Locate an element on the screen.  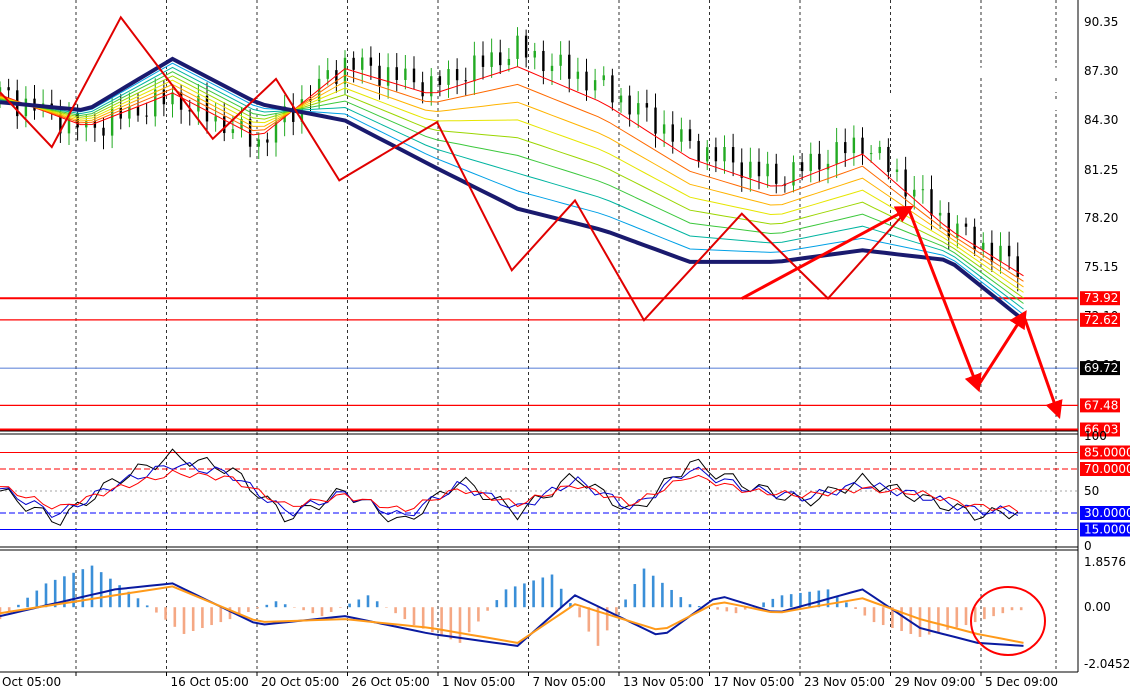
stoch-level-label: 70.0000 is located at coordinates (1107, 469).